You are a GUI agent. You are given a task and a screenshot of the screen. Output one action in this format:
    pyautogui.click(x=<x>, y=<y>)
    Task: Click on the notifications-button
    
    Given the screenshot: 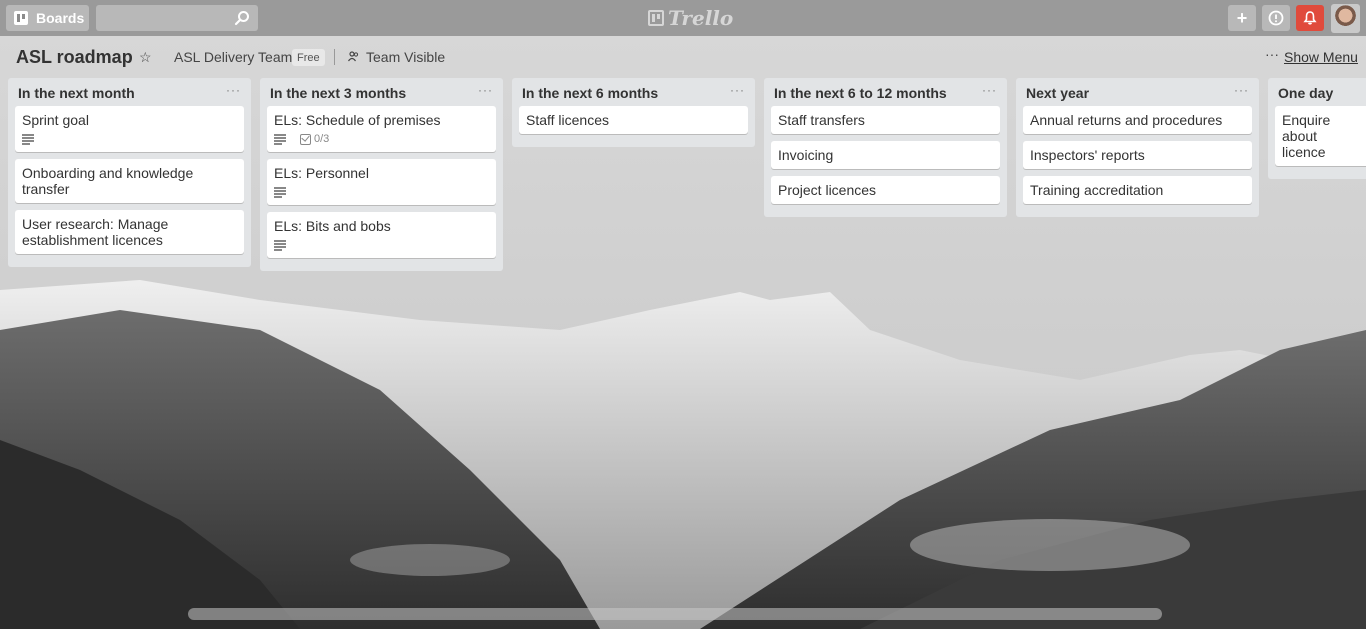 What is the action you would take?
    pyautogui.click(x=1310, y=18)
    